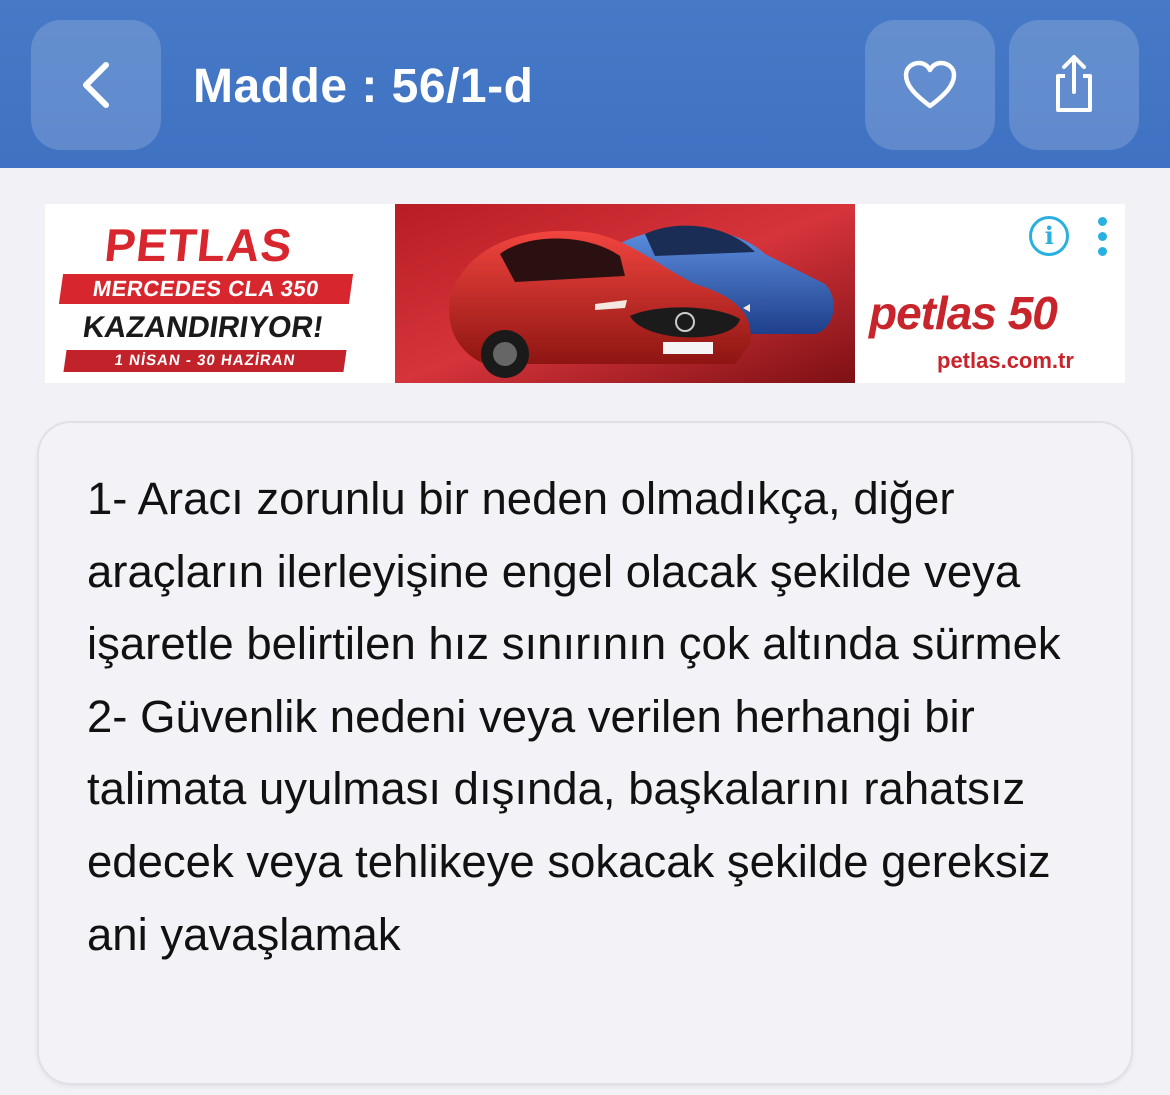 This screenshot has width=1170, height=1095. Describe the element at coordinates (963, 313) in the screenshot. I see `ad-logo: petlas 50` at that location.